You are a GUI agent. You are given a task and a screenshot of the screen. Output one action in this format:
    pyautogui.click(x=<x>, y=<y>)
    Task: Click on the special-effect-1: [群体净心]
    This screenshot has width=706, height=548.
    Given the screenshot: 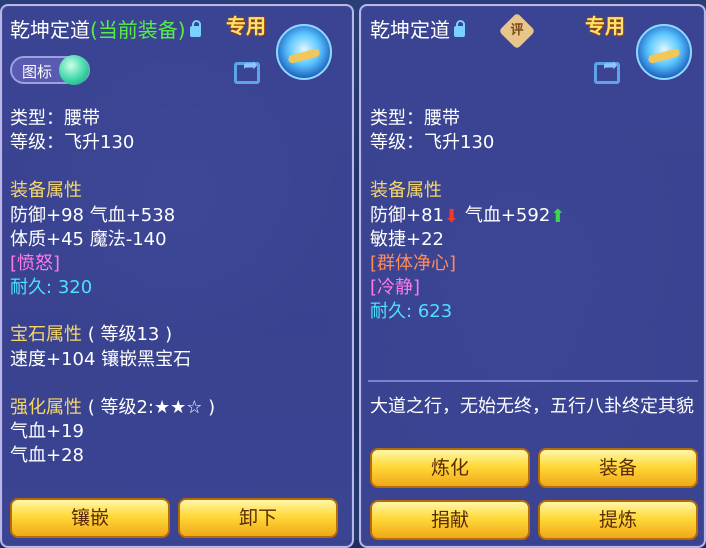 What is the action you would take?
    pyautogui.click(x=413, y=263)
    